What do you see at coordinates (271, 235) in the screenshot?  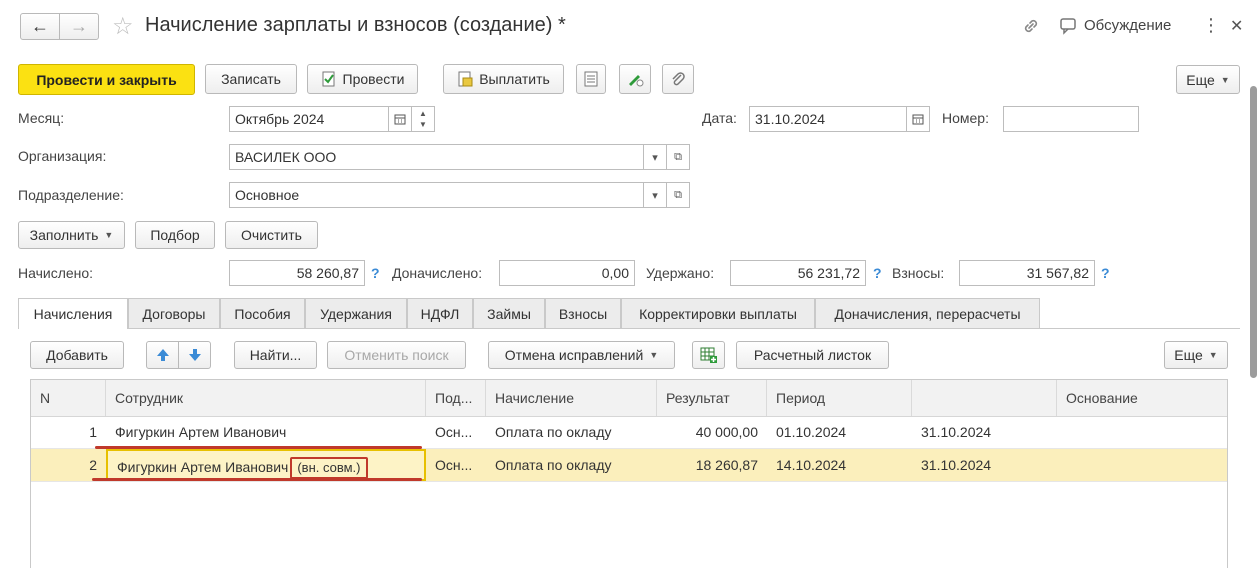 I see `clear-button: Очистить` at bounding box center [271, 235].